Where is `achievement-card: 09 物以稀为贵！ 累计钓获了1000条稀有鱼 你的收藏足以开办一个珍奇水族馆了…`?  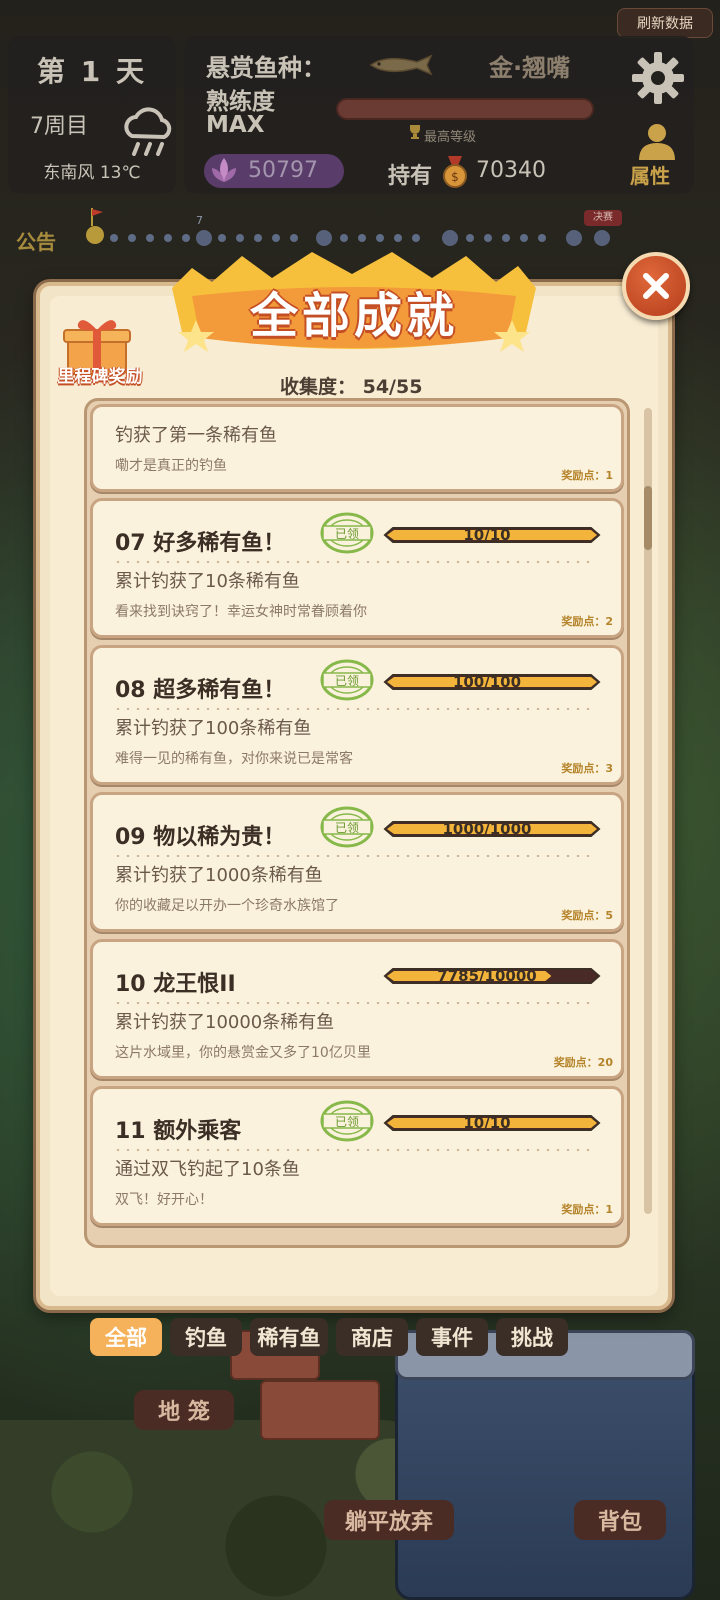
achievement-card: 09 物以稀为贵！ 累计钓获了1000条稀有鱼 你的收藏足以开办一个珍奇水族馆了… is located at coordinates (357, 862).